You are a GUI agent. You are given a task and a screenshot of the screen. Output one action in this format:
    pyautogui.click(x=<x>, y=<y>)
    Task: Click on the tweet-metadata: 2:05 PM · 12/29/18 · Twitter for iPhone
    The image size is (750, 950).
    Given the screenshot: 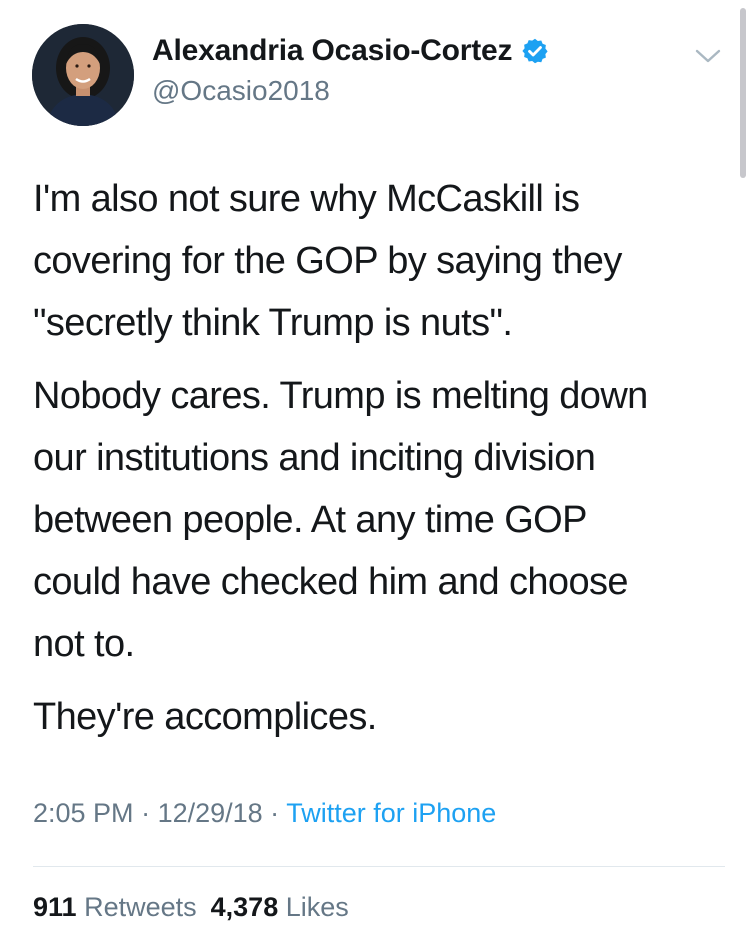 What is the action you would take?
    pyautogui.click(x=264, y=813)
    